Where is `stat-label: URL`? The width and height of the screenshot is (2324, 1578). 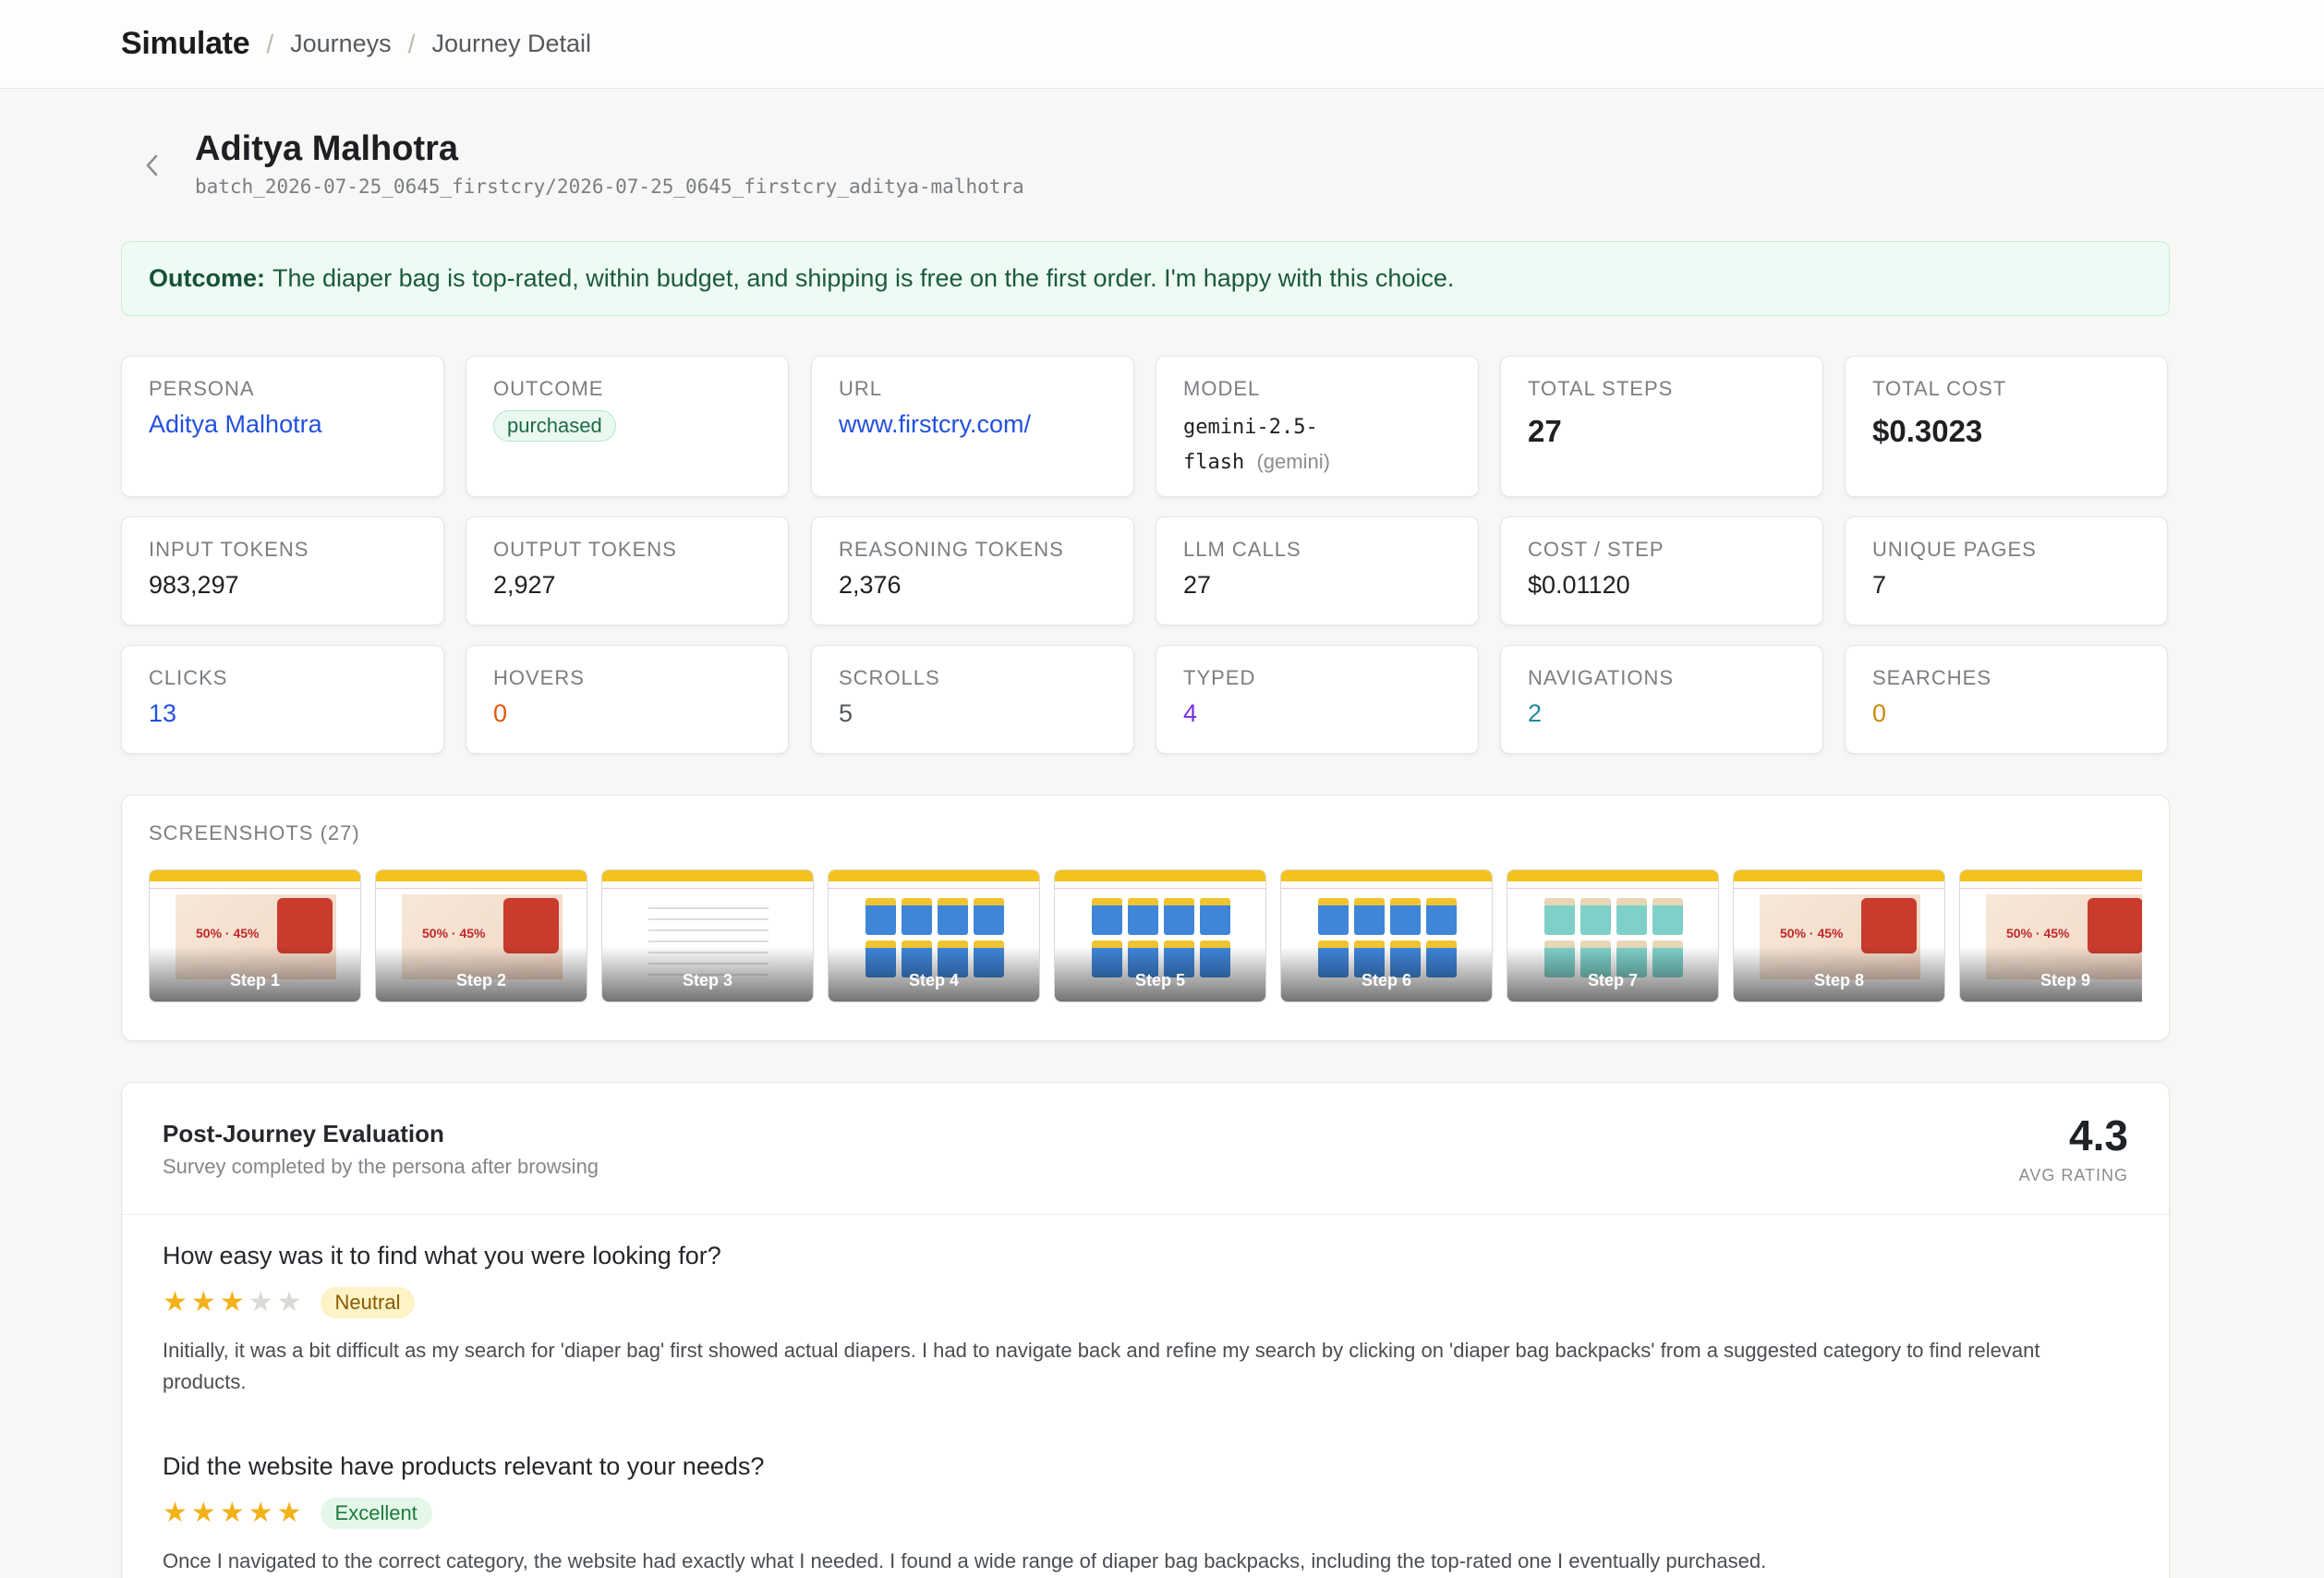
stat-label: URL is located at coordinates (861, 388).